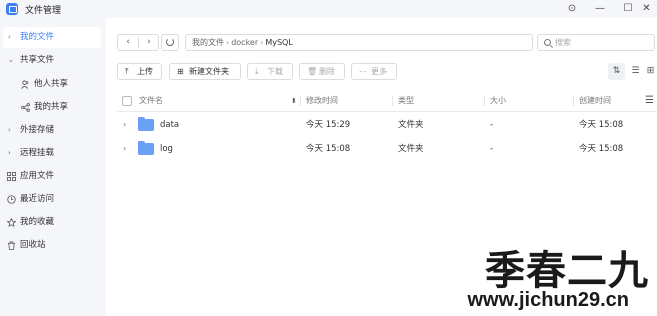 This screenshot has height=316, width=657. What do you see at coordinates (11, 60) in the screenshot?
I see `chevron-down-icon: ⌄` at bounding box center [11, 60].